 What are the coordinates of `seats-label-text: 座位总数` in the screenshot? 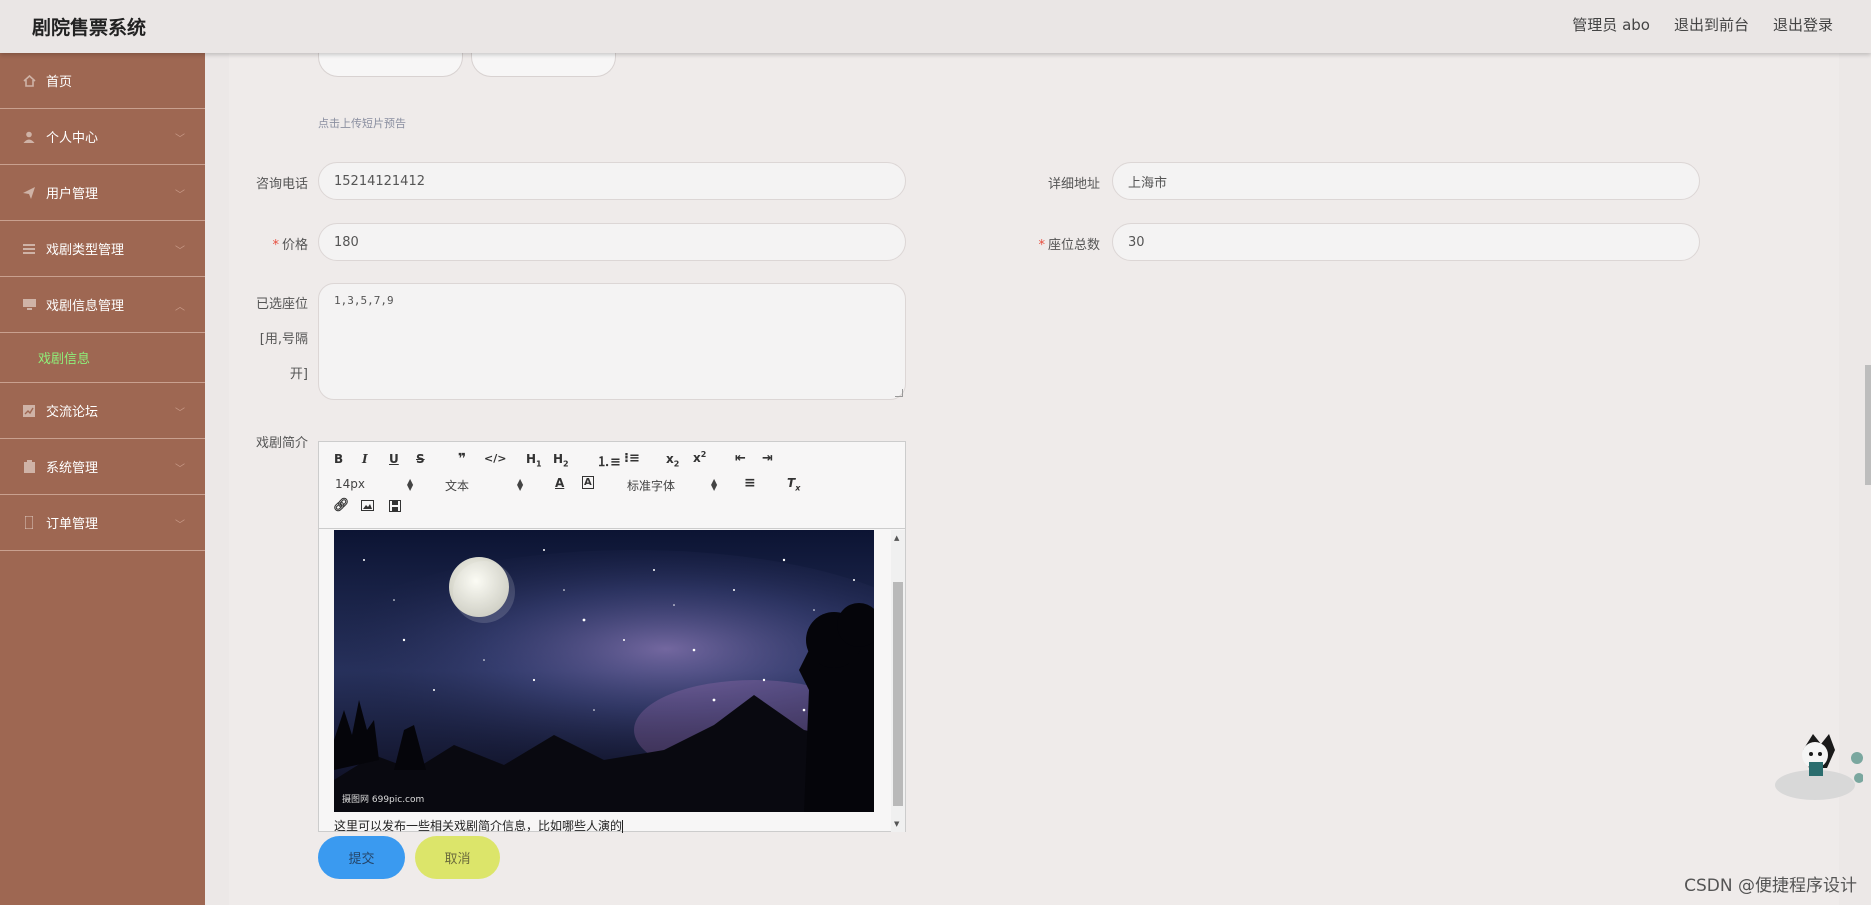 It's located at (1073, 245).